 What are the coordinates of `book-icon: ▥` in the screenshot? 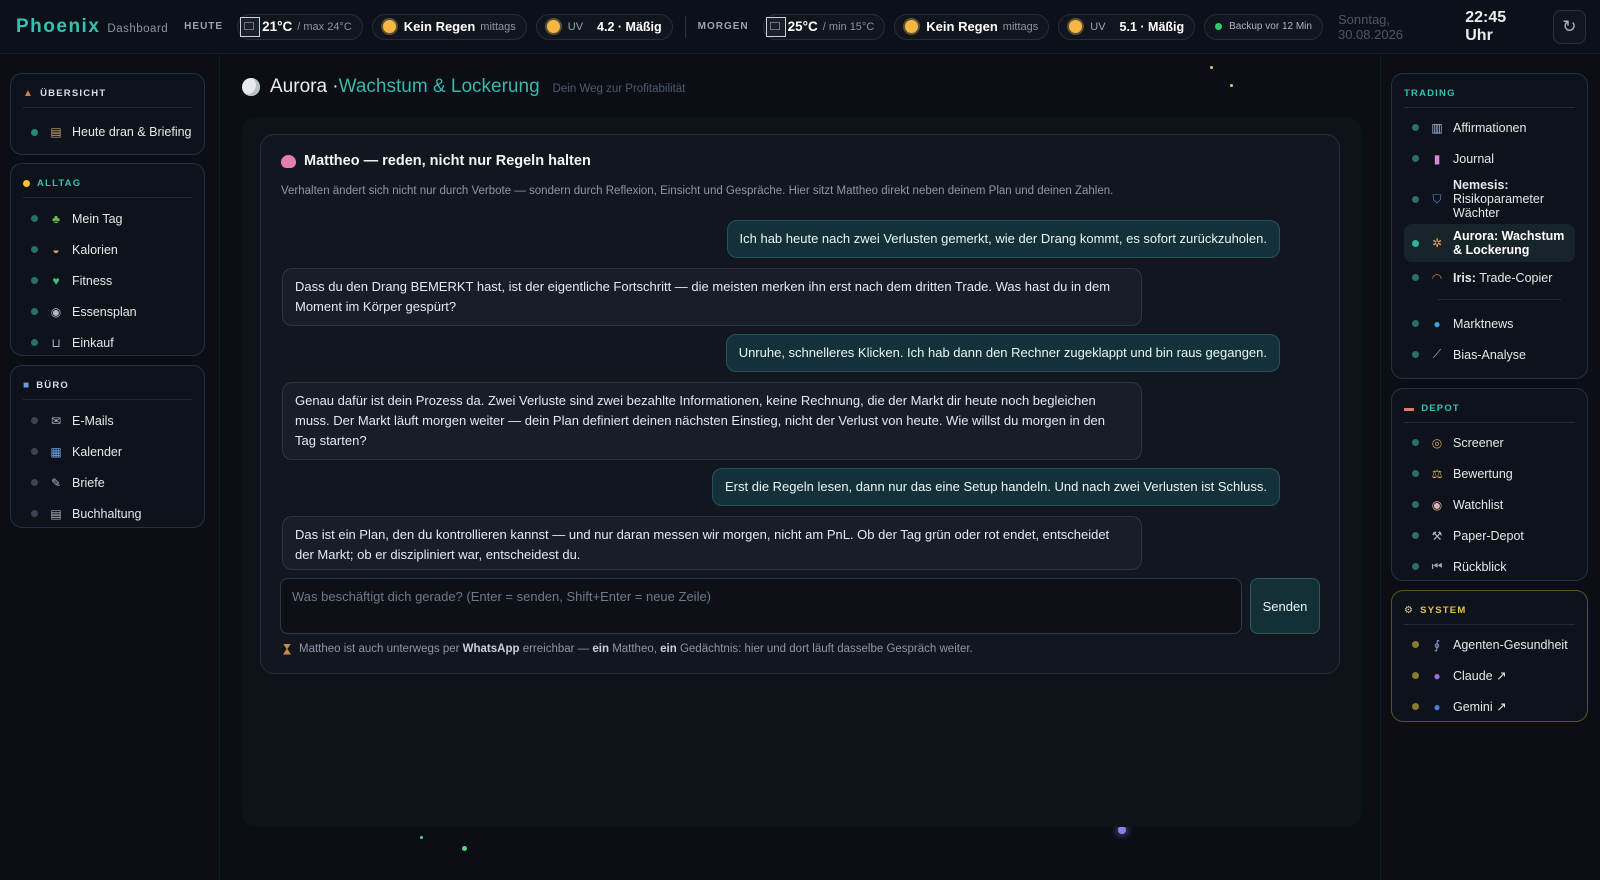 It's located at (1437, 127).